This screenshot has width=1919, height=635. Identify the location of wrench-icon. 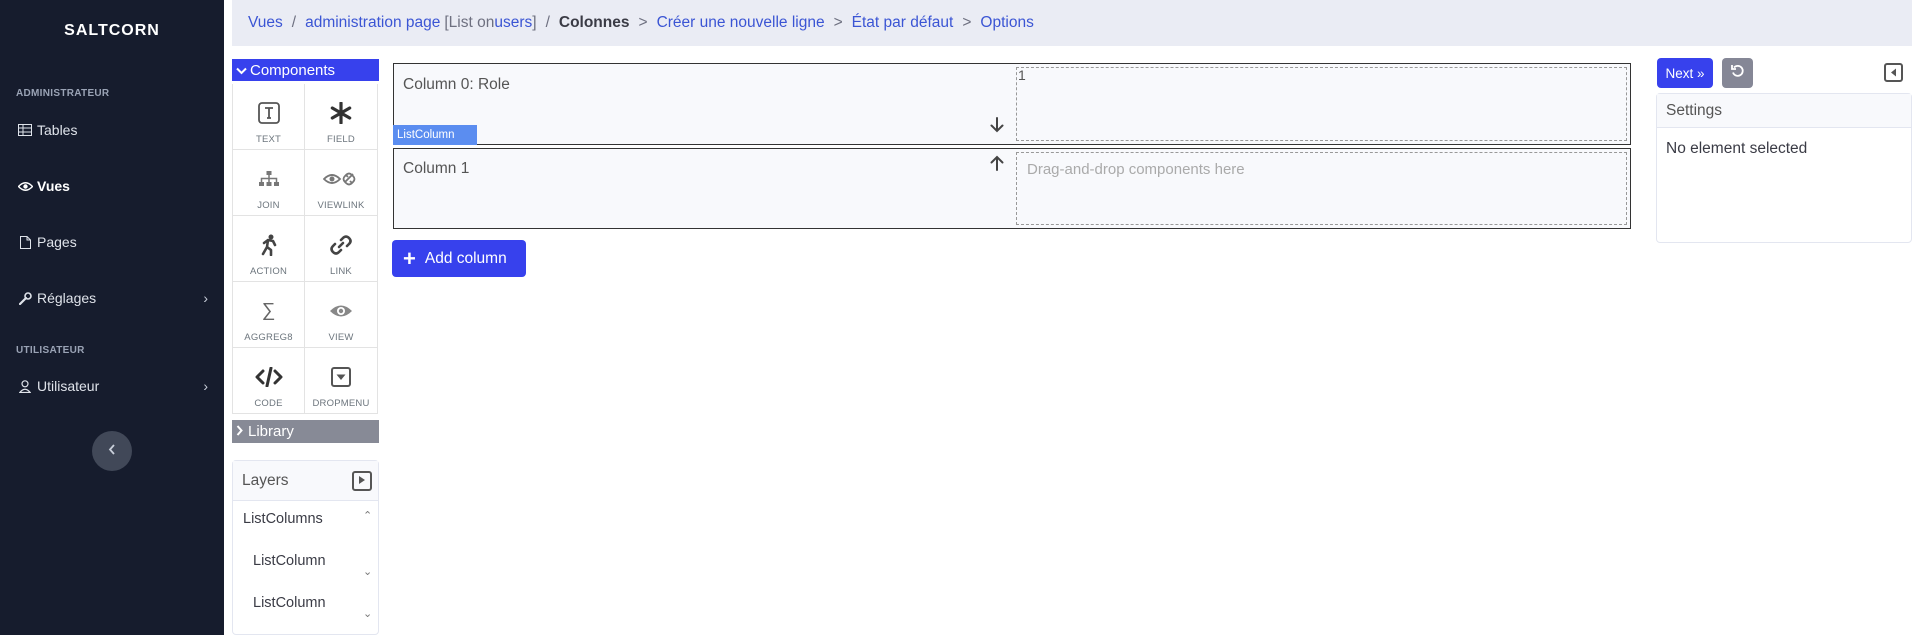
(25, 298).